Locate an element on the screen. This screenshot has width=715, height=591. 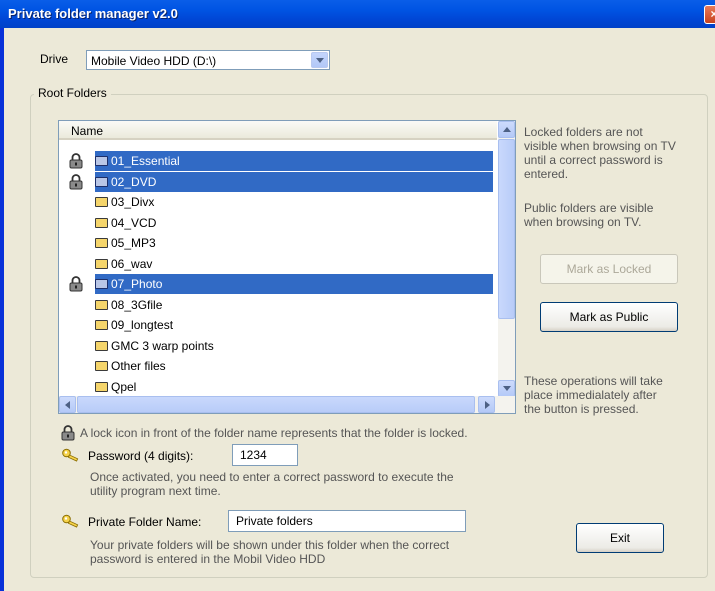
exit-button: Exit is located at coordinates (620, 538).